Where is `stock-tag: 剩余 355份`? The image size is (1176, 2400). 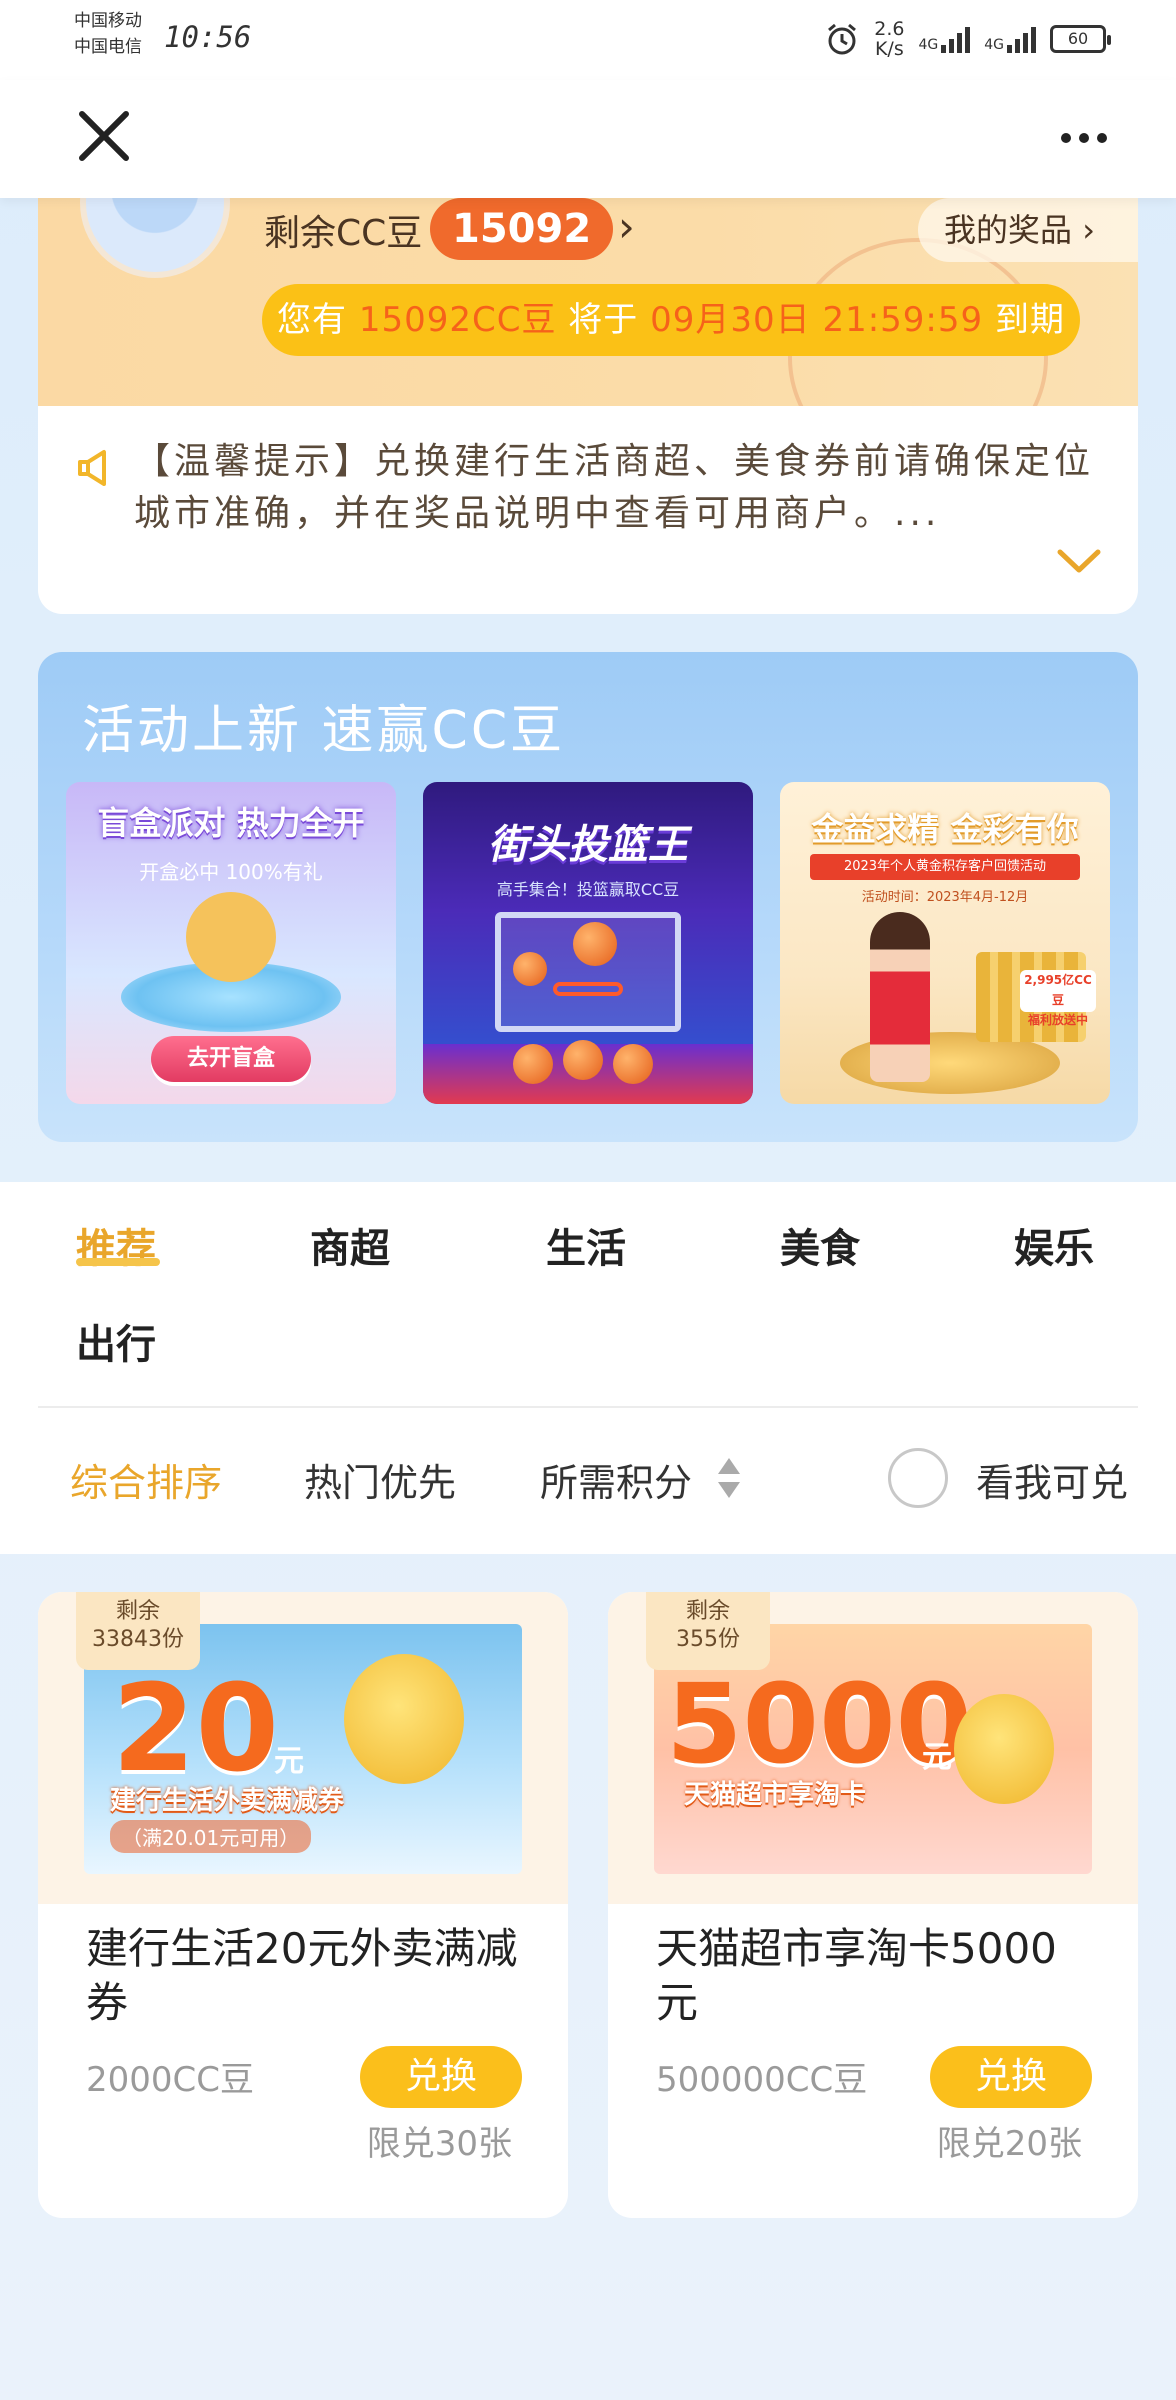
stock-tag: 剩余 355份 is located at coordinates (708, 1631).